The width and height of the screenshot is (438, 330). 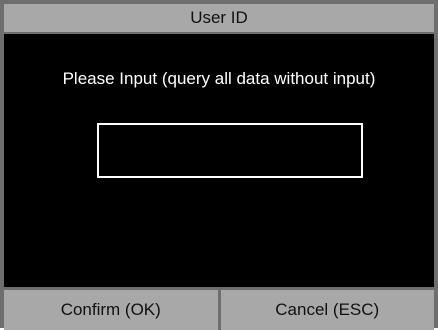 I want to click on button-bar: Confirm (OK) Cancel (ESC), so click(x=219, y=308).